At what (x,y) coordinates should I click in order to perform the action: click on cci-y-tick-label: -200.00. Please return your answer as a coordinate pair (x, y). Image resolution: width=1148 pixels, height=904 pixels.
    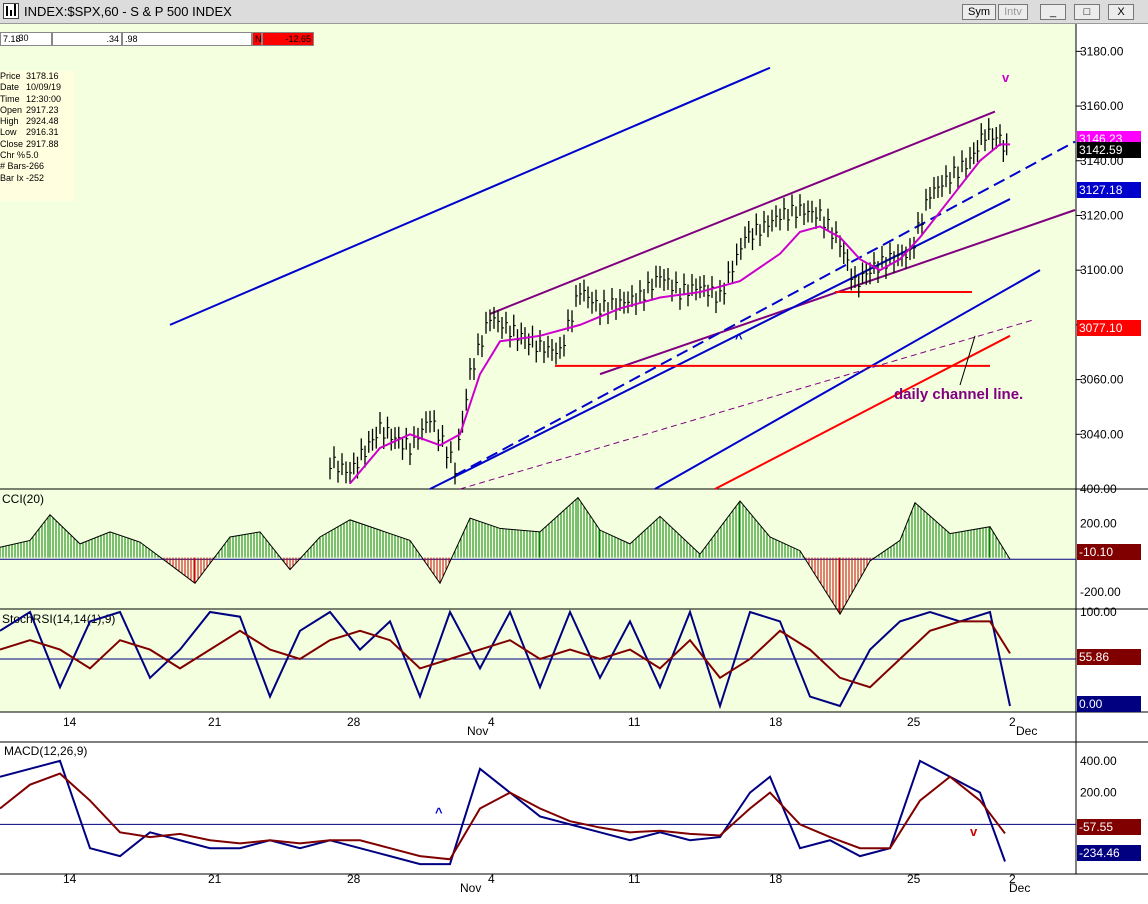
    Looking at the image, I should click on (1100, 592).